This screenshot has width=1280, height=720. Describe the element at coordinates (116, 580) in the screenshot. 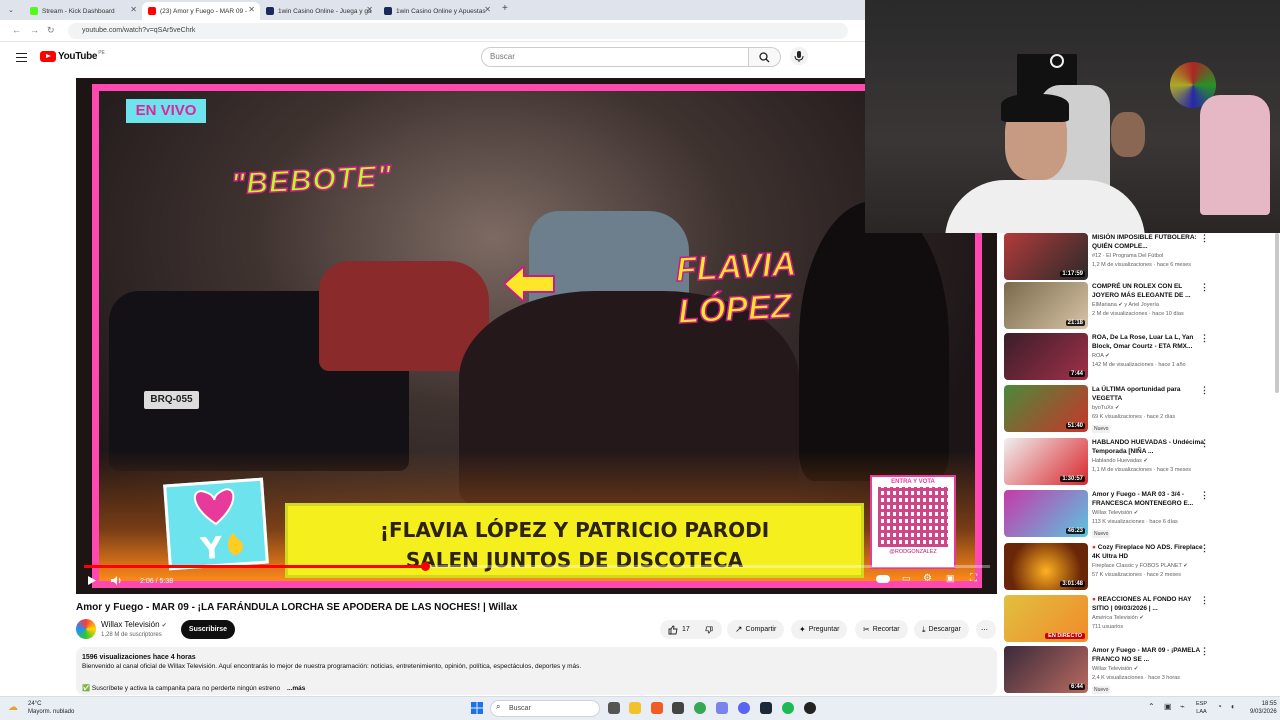

I see `volume-icon` at that location.